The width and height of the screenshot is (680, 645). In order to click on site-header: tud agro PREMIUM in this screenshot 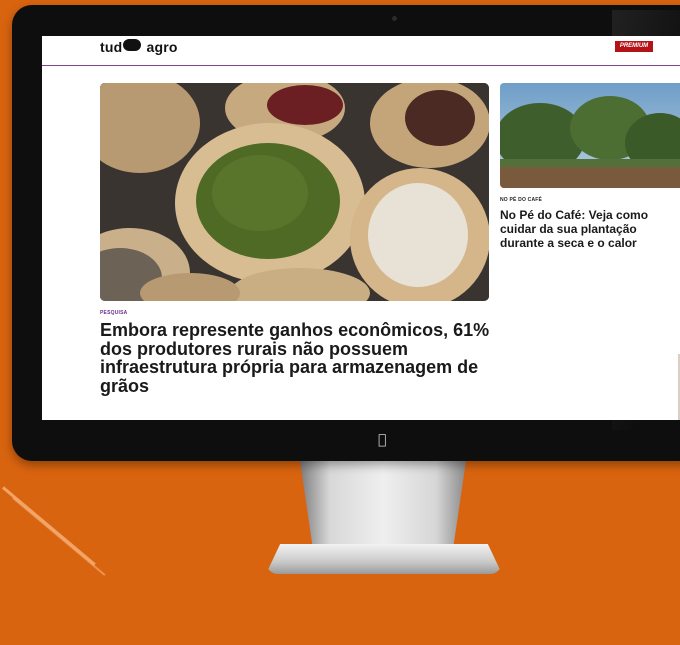, I will do `click(361, 51)`.